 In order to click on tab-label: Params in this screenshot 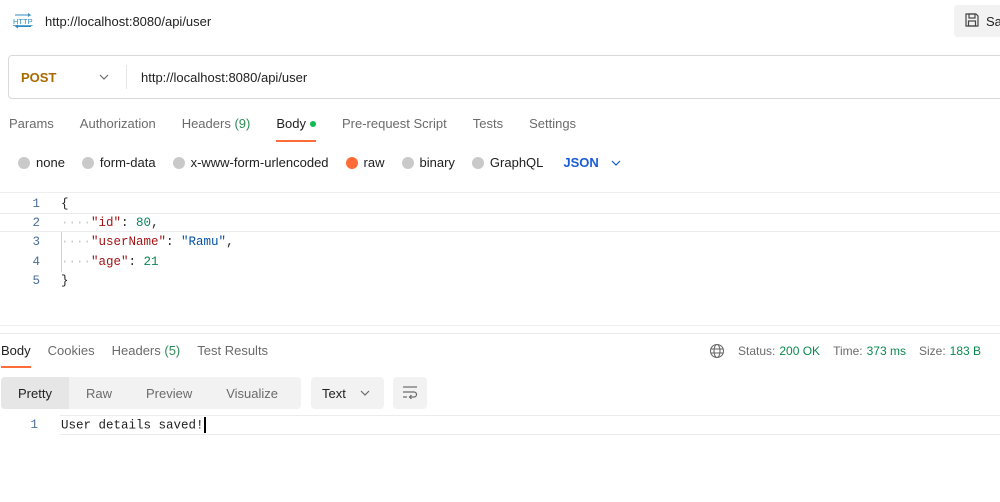, I will do `click(31, 123)`.